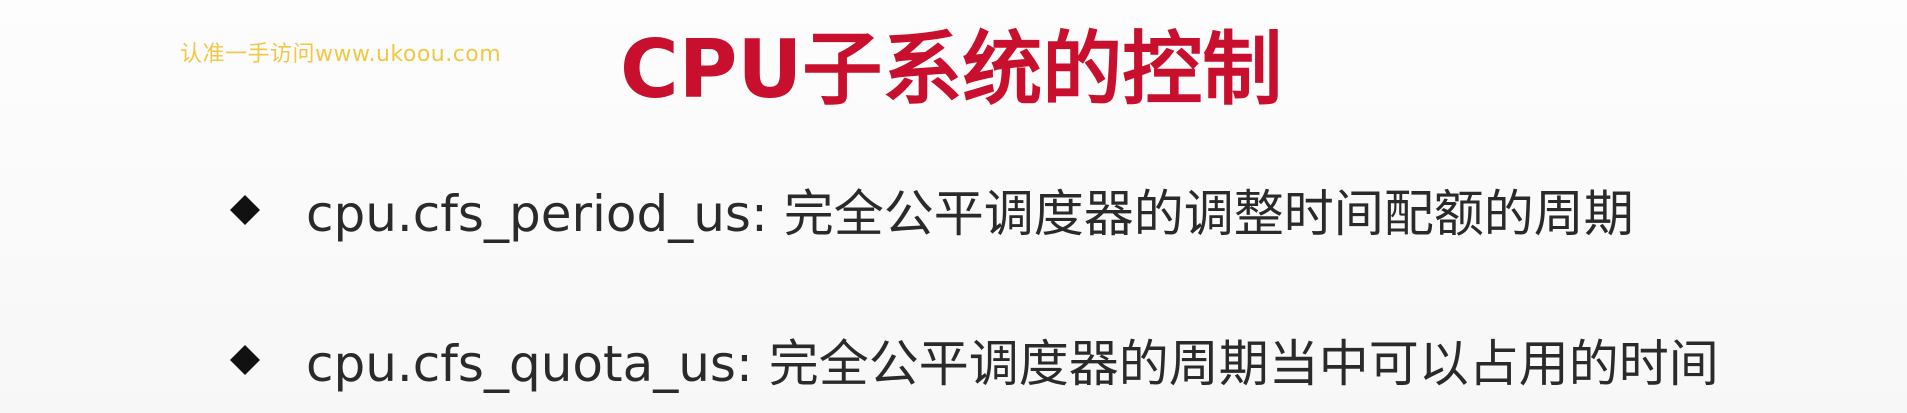  I want to click on watermark-text: 认准一手访问www.ukoou.com, so click(341, 54).